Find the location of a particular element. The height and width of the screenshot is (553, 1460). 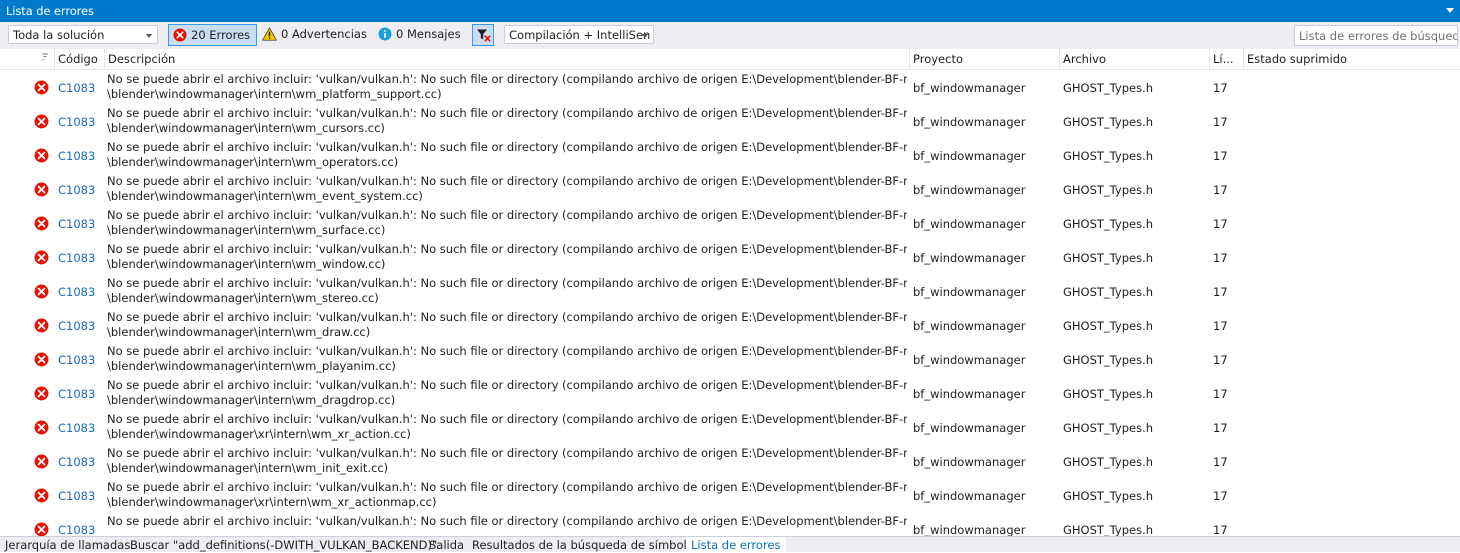

search-input: Lista de errores de búsqueda is located at coordinates (1376, 35).